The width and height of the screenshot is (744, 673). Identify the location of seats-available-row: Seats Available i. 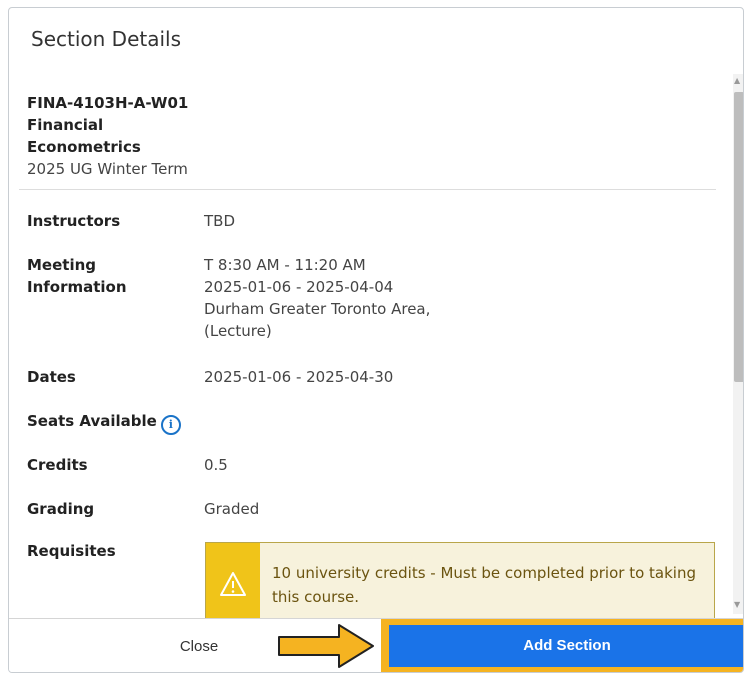
(104, 422).